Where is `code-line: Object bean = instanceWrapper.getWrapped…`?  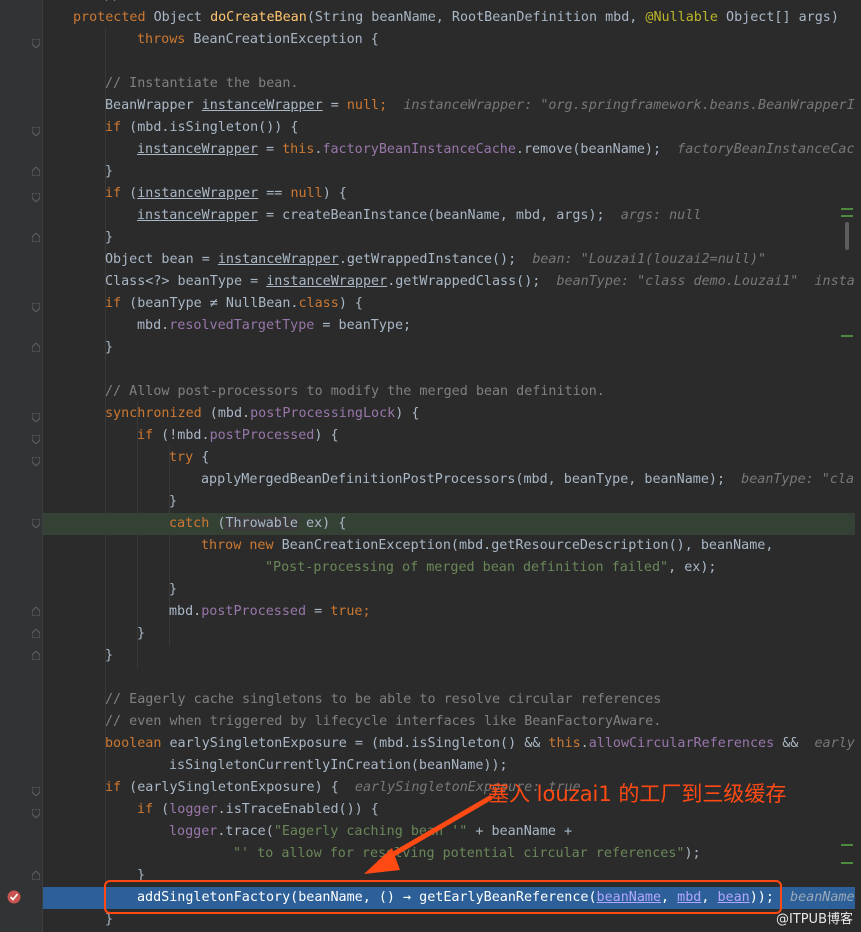
code-line: Object bean = instanceWrapper.getWrapped… is located at coordinates (436, 259).